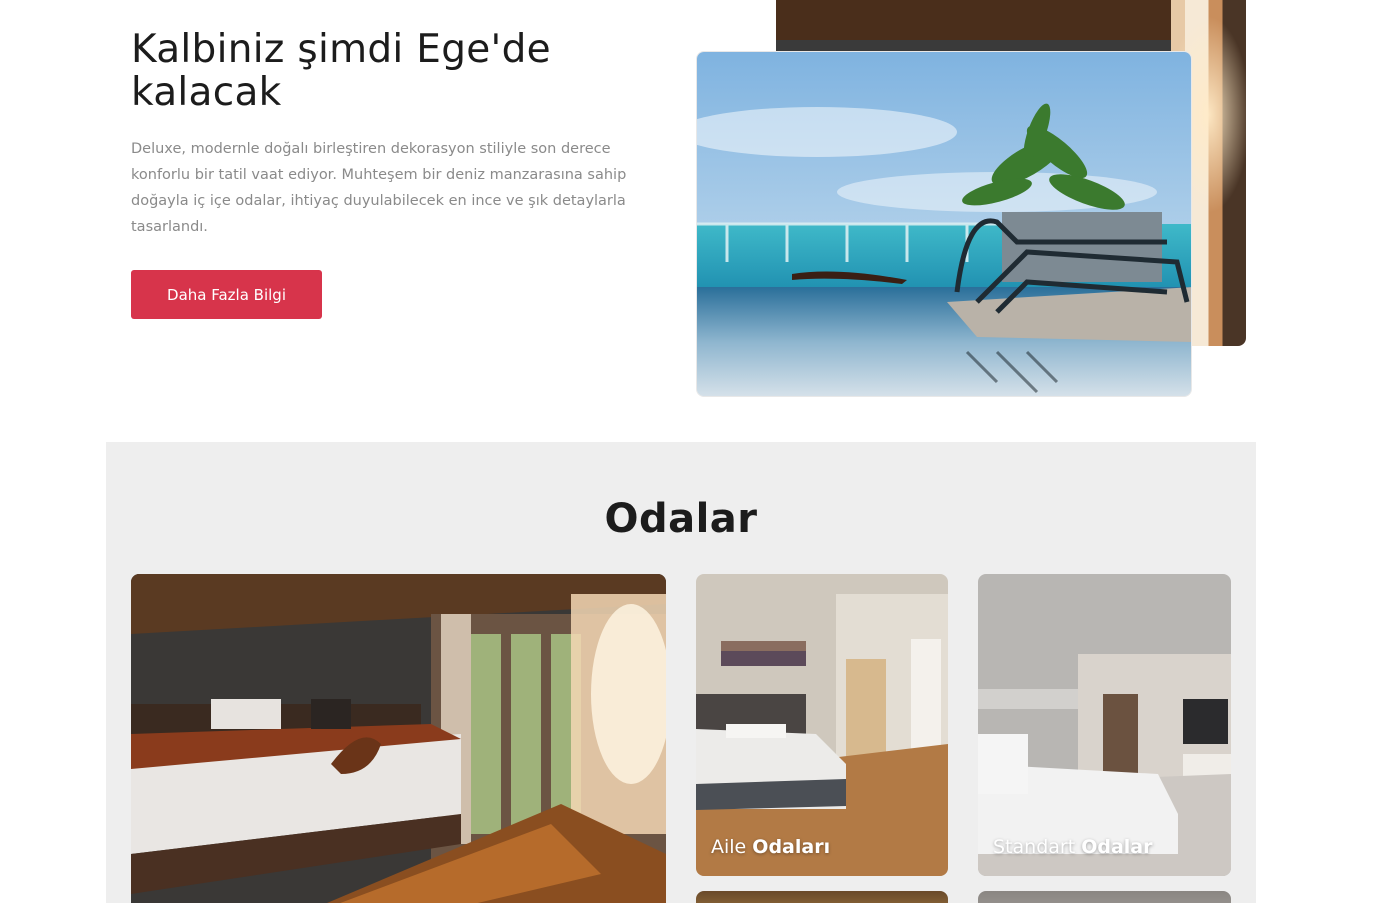 This screenshot has width=1399, height=903. Describe the element at coordinates (341, 71) in the screenshot. I see `hero-title: Kalbiniz şimdi Ege'de kalacak` at that location.